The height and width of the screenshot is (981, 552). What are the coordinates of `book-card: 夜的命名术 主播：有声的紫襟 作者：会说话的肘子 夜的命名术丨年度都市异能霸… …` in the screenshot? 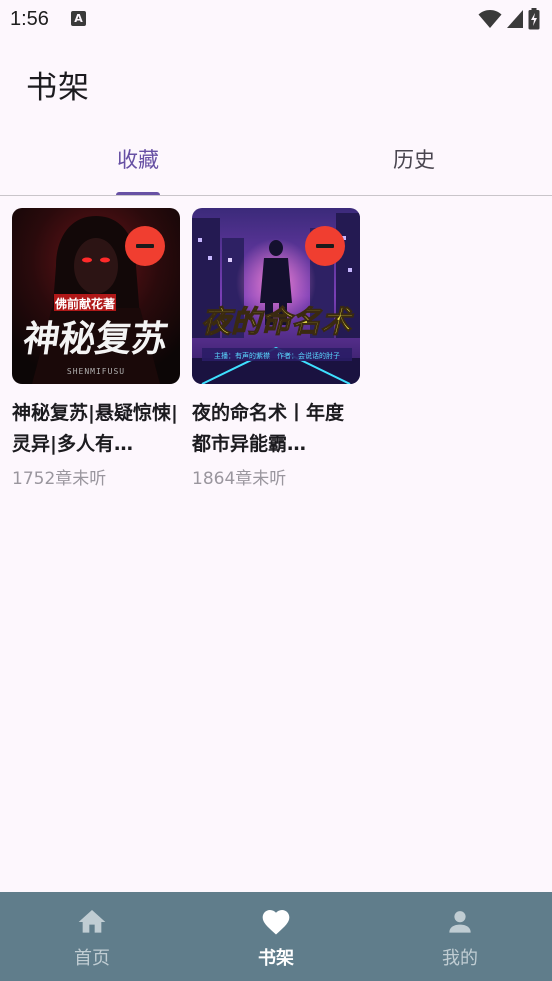 It's located at (277, 348).